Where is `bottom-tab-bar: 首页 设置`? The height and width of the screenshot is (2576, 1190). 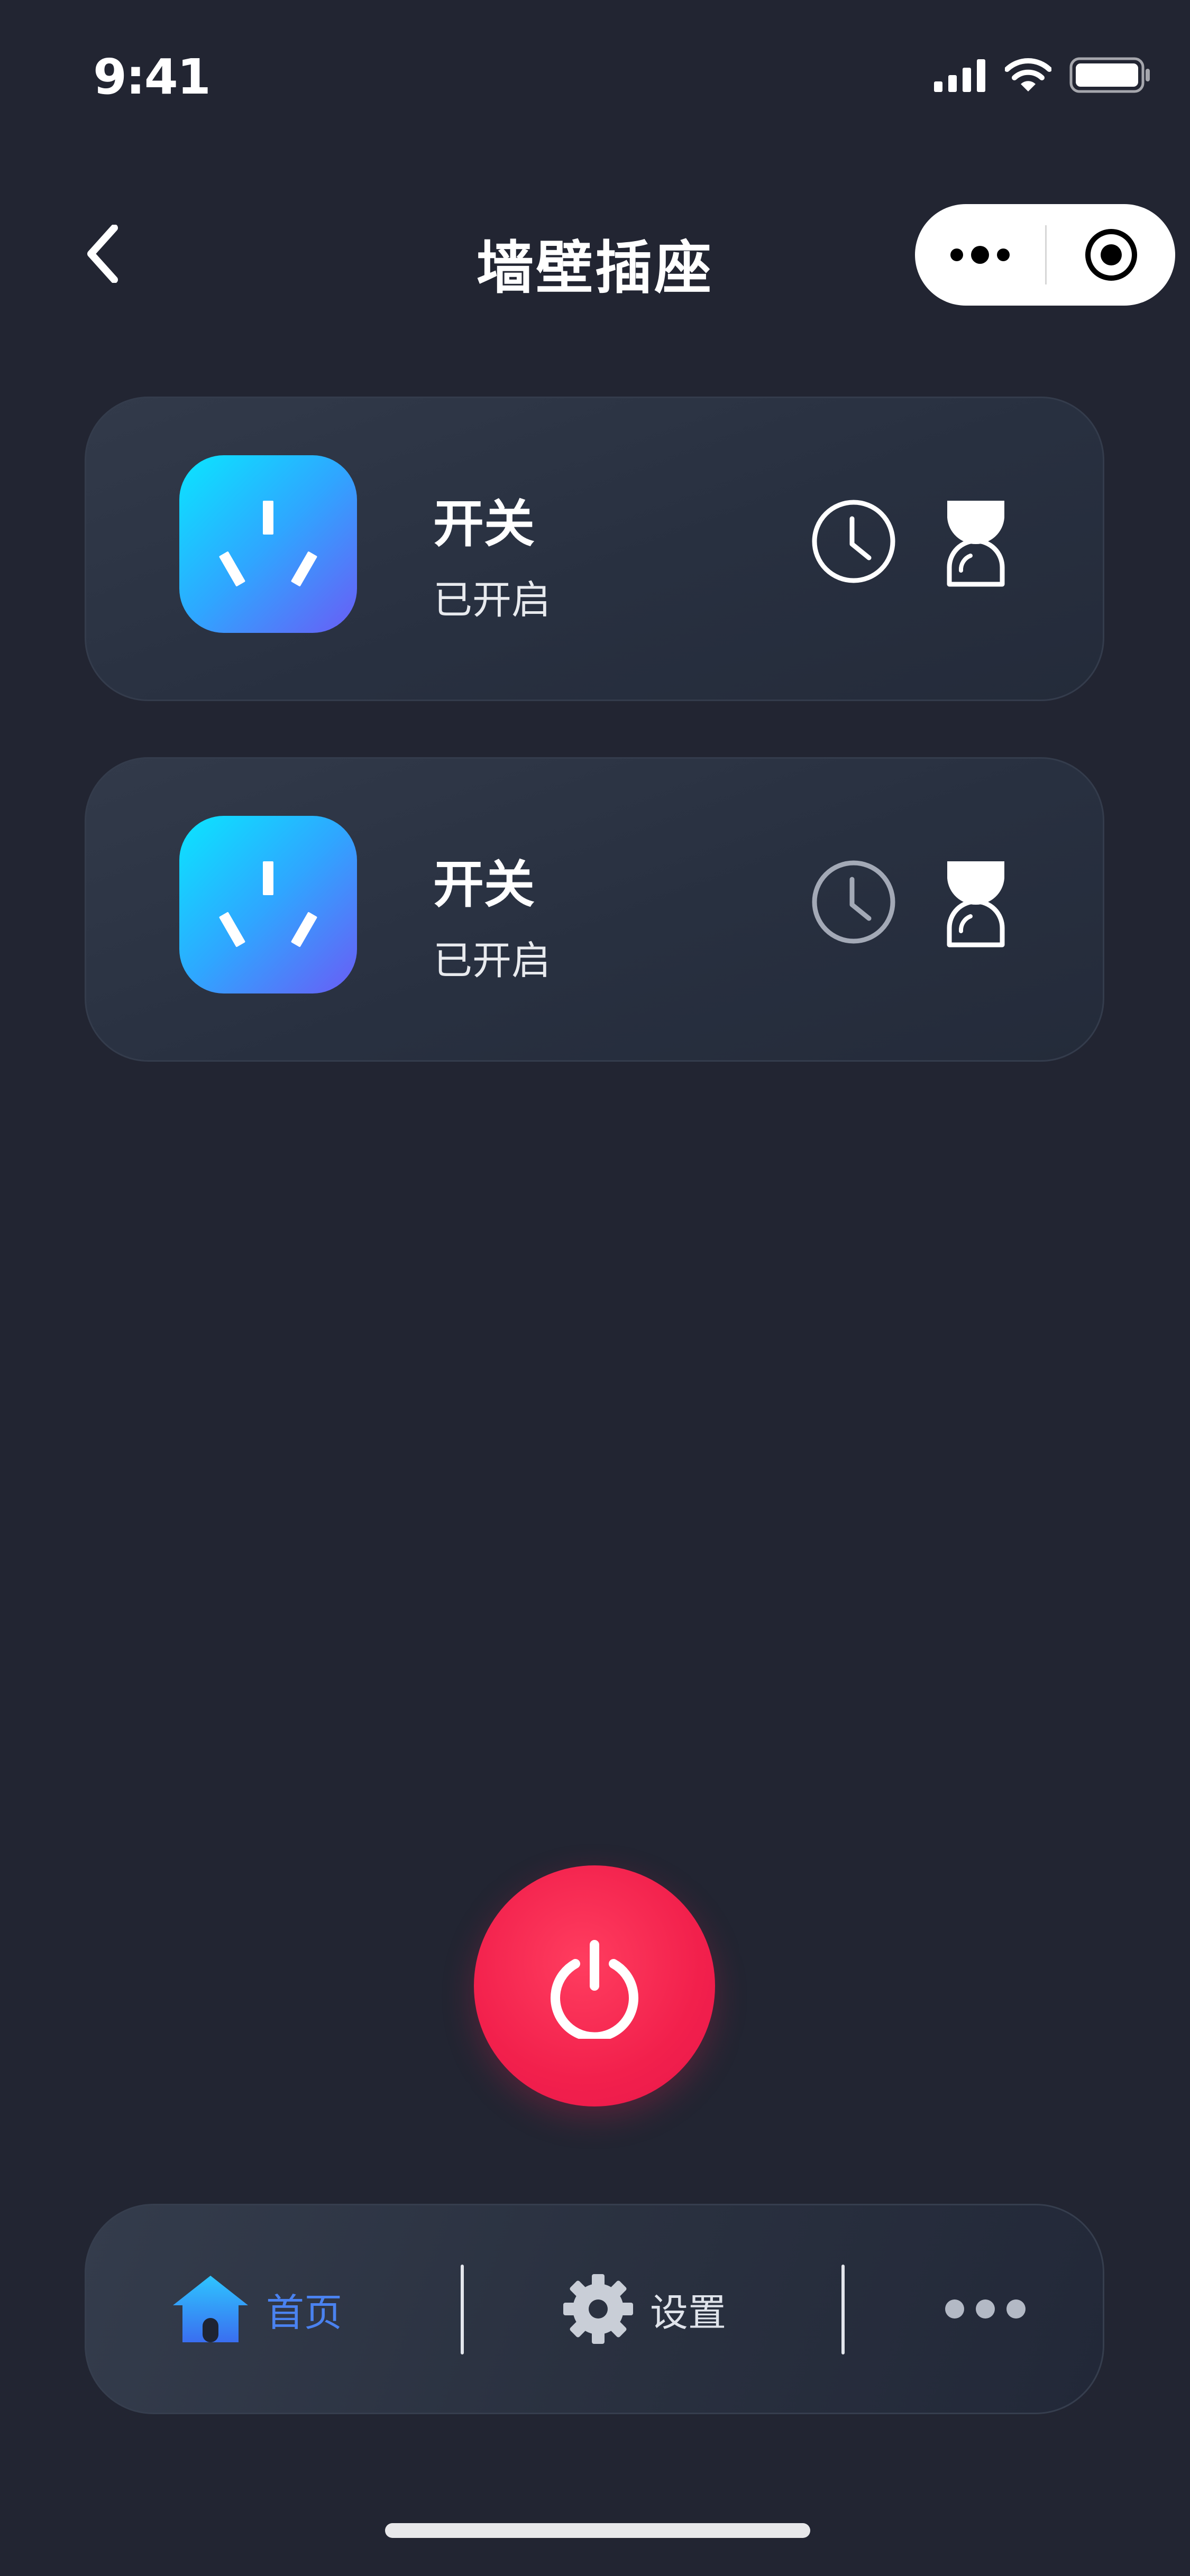 bottom-tab-bar: 首页 设置 is located at coordinates (594, 2309).